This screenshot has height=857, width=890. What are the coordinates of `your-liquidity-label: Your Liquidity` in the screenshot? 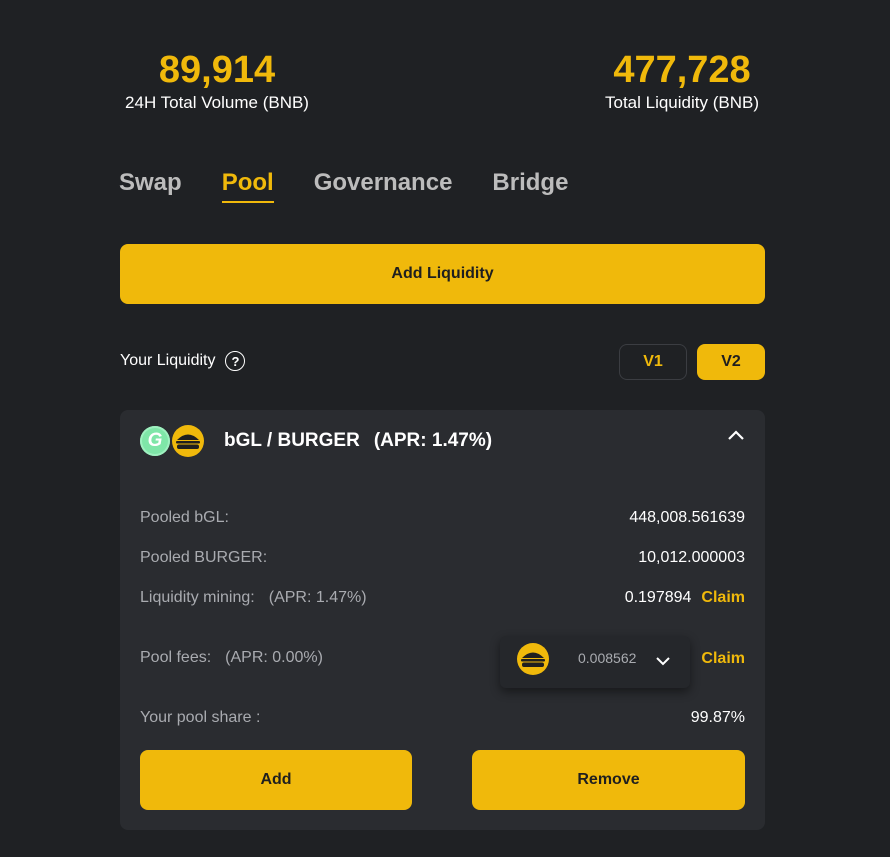 It's located at (168, 360).